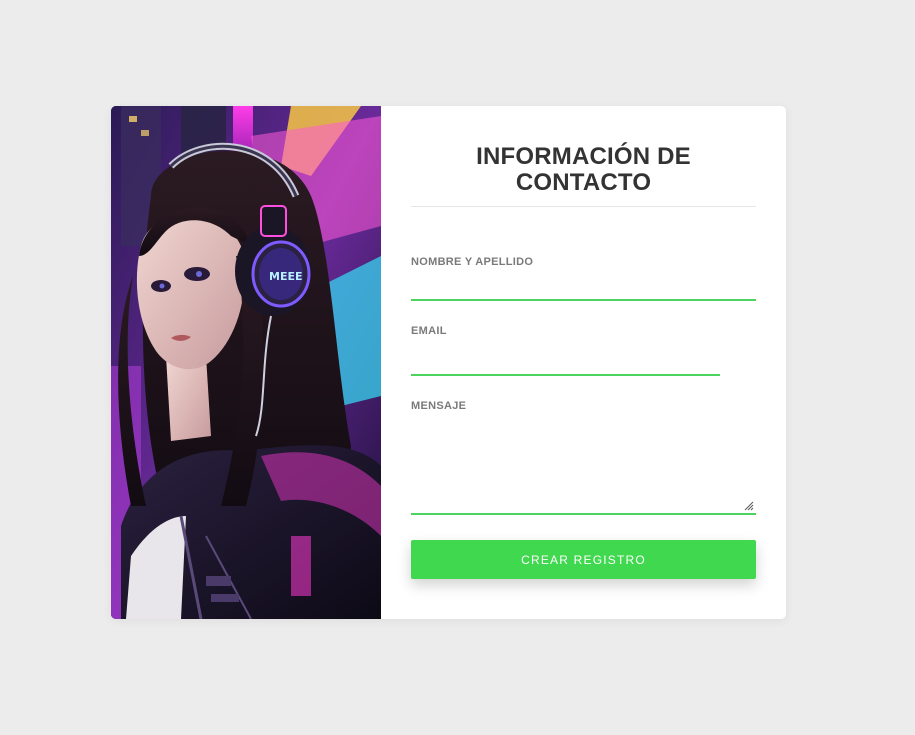  What do you see at coordinates (429, 331) in the screenshot?
I see `email-label: EMAIL` at bounding box center [429, 331].